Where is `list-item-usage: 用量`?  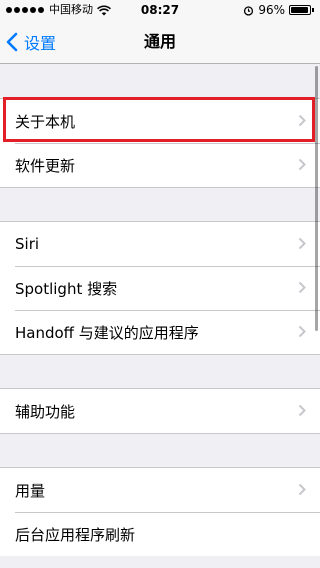 list-item-usage: 用量 is located at coordinates (160, 490).